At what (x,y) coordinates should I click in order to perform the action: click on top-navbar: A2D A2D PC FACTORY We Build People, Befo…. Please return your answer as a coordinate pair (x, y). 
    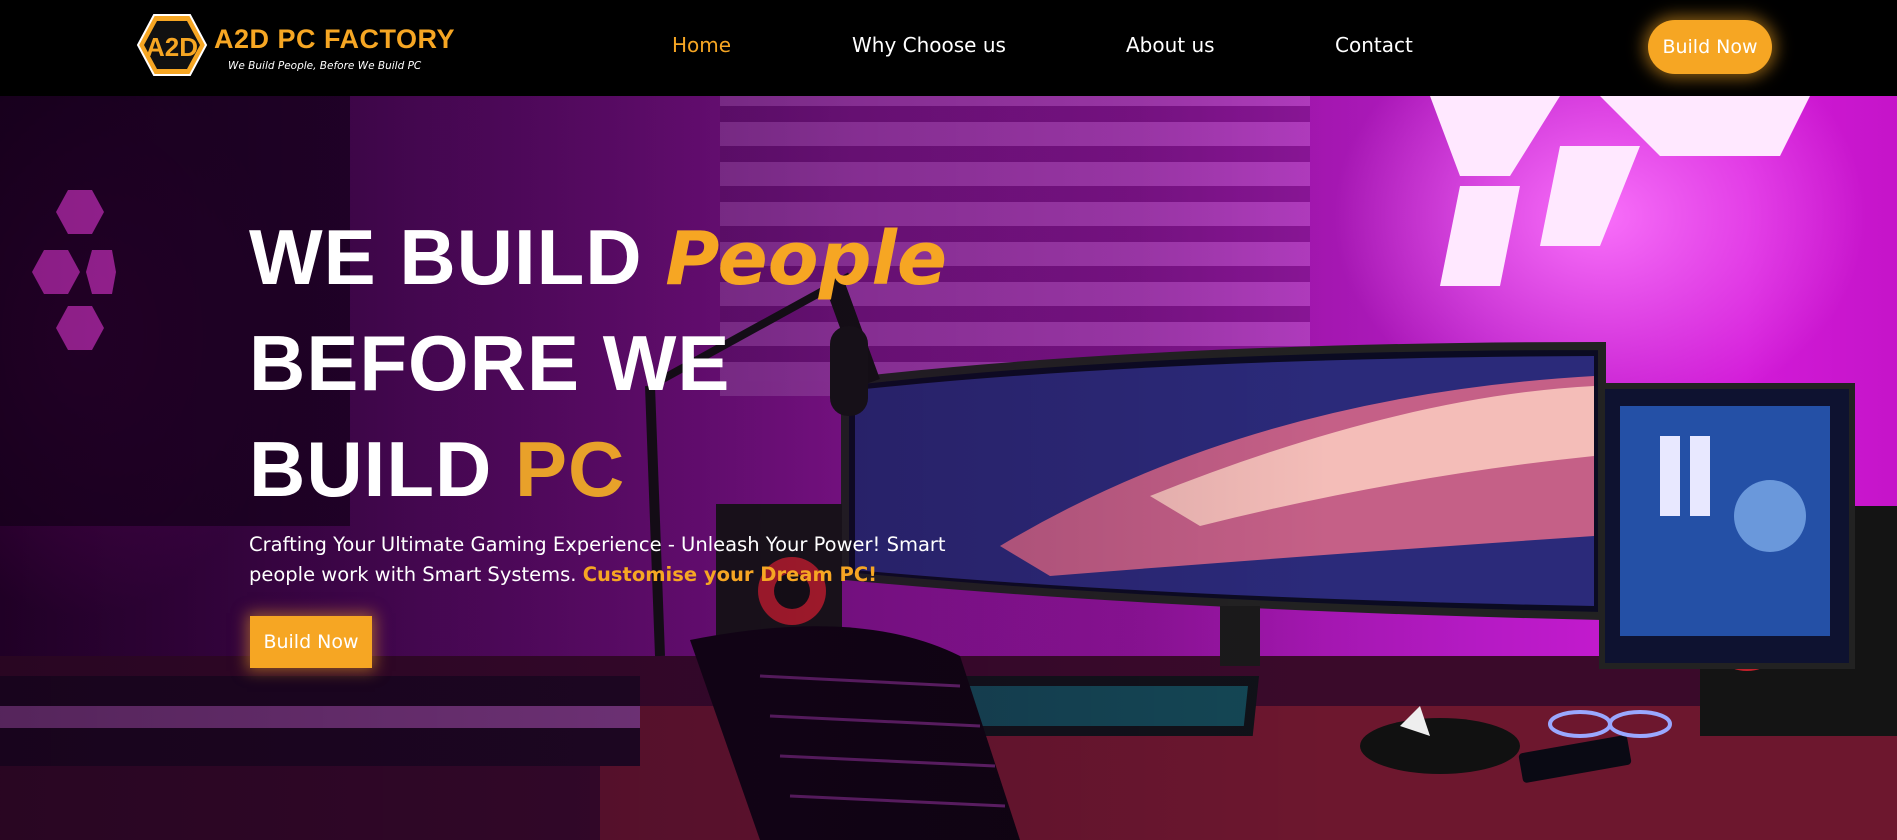
    Looking at the image, I should click on (948, 48).